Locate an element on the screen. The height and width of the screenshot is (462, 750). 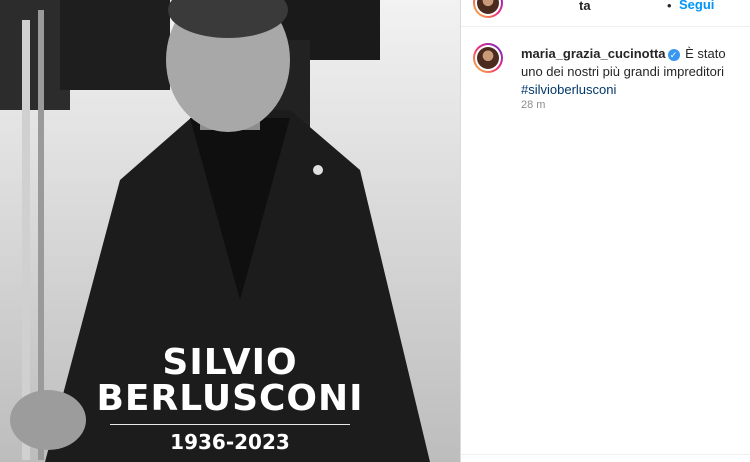
header-avatar is located at coordinates (488, 9).